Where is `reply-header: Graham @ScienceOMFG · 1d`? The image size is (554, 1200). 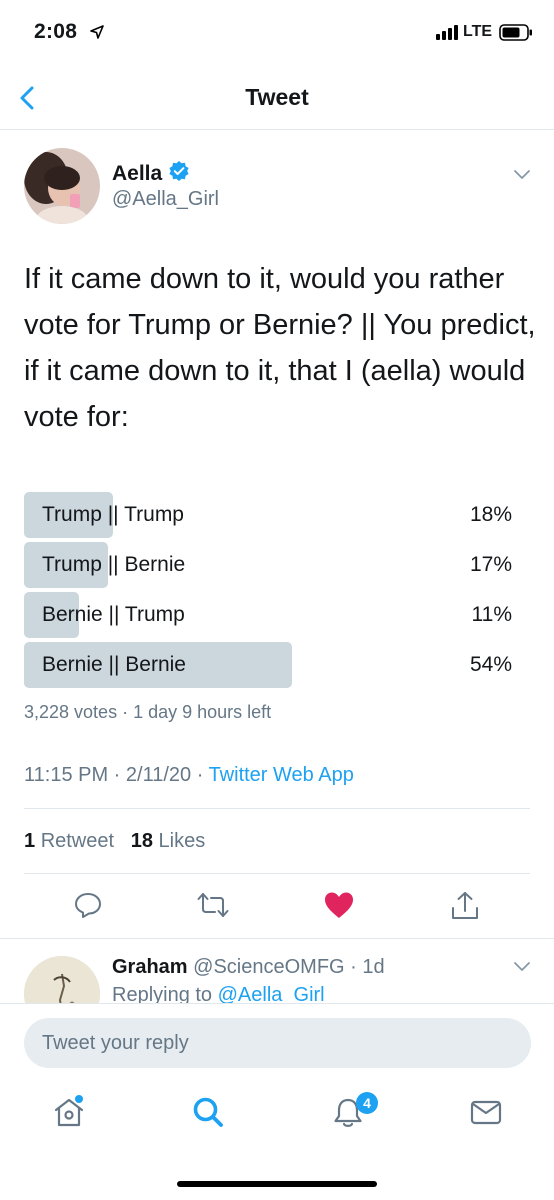 reply-header: Graham @ScienceOMFG · 1d is located at coordinates (248, 967).